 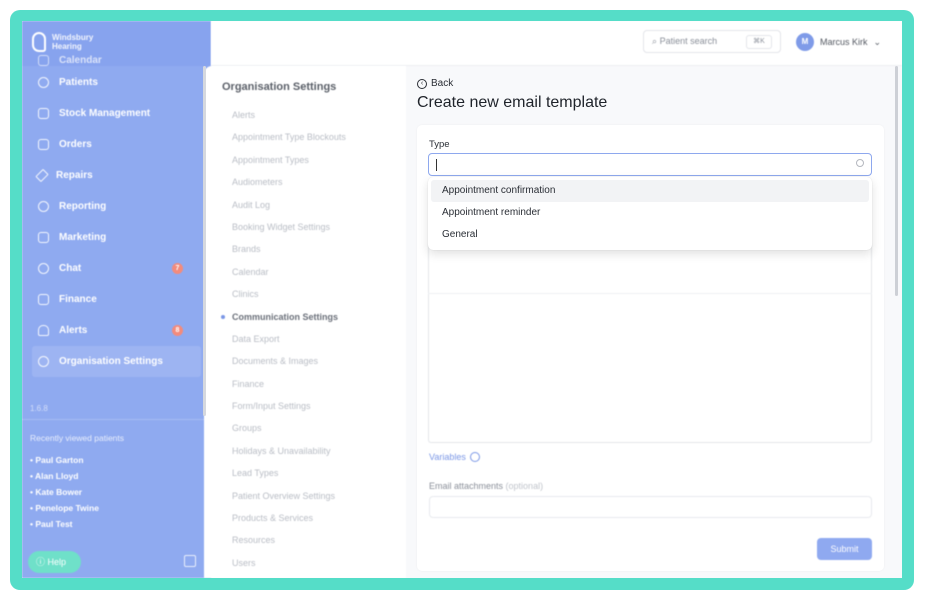 What do you see at coordinates (524, 486) in the screenshot?
I see `optional-hint: (optional)` at bounding box center [524, 486].